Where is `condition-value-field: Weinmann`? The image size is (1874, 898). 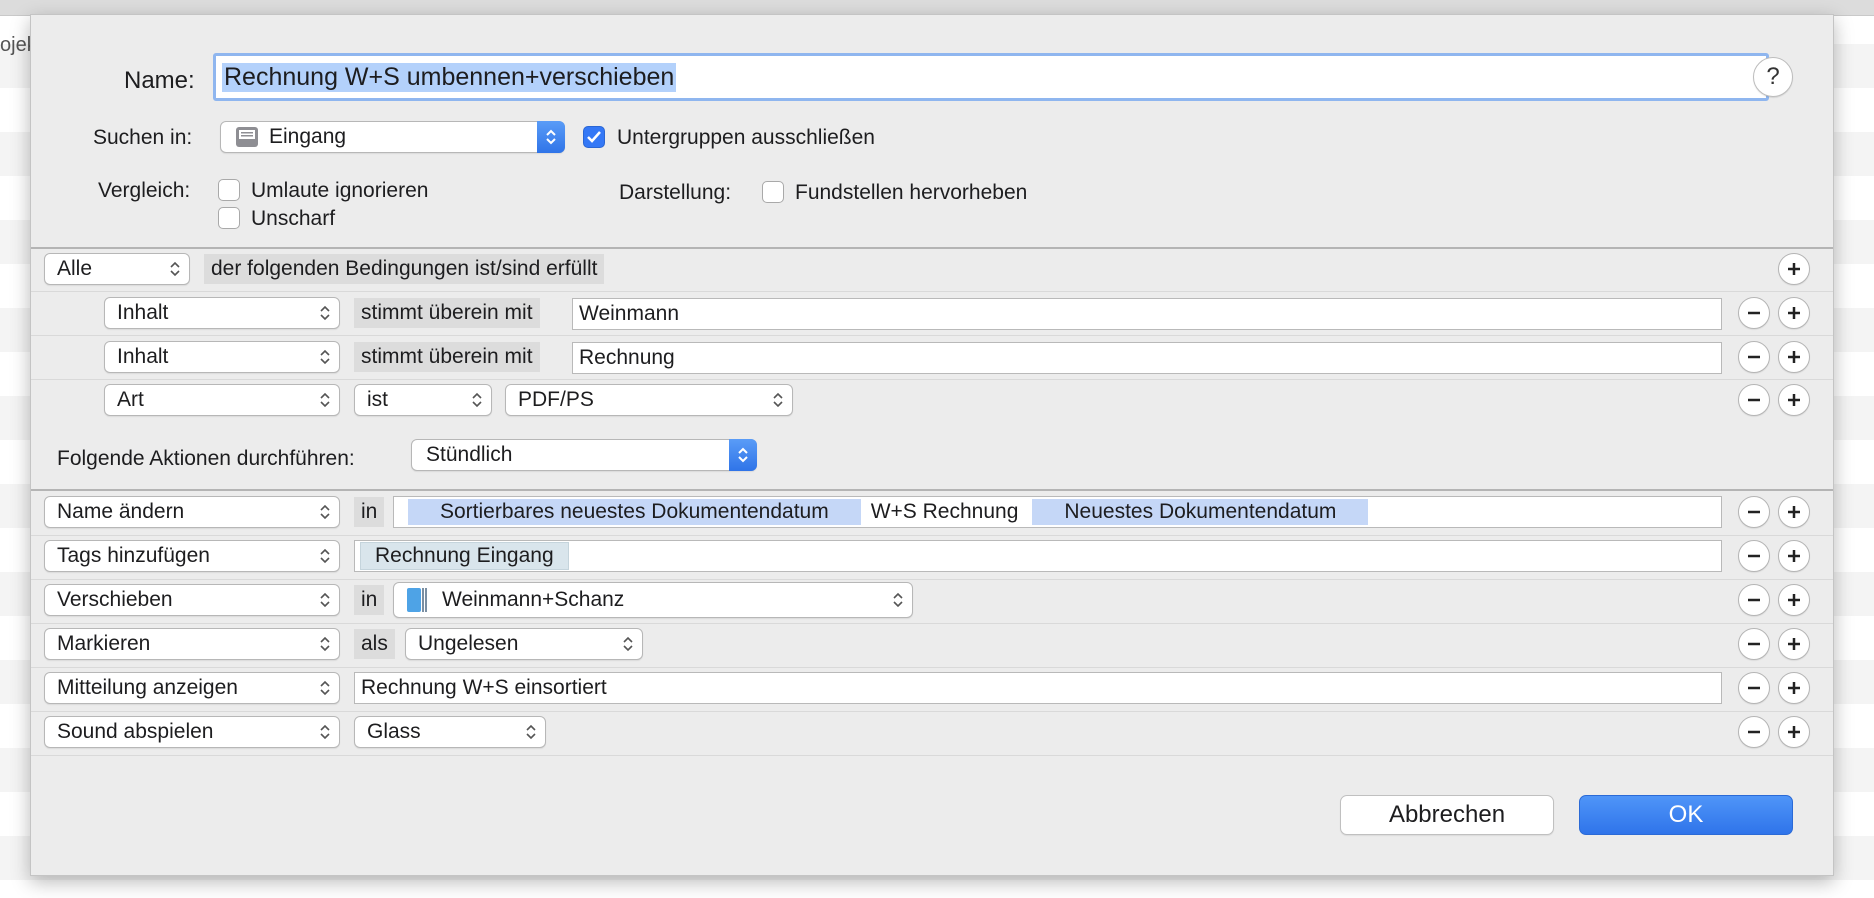 condition-value-field: Weinmann is located at coordinates (1147, 314).